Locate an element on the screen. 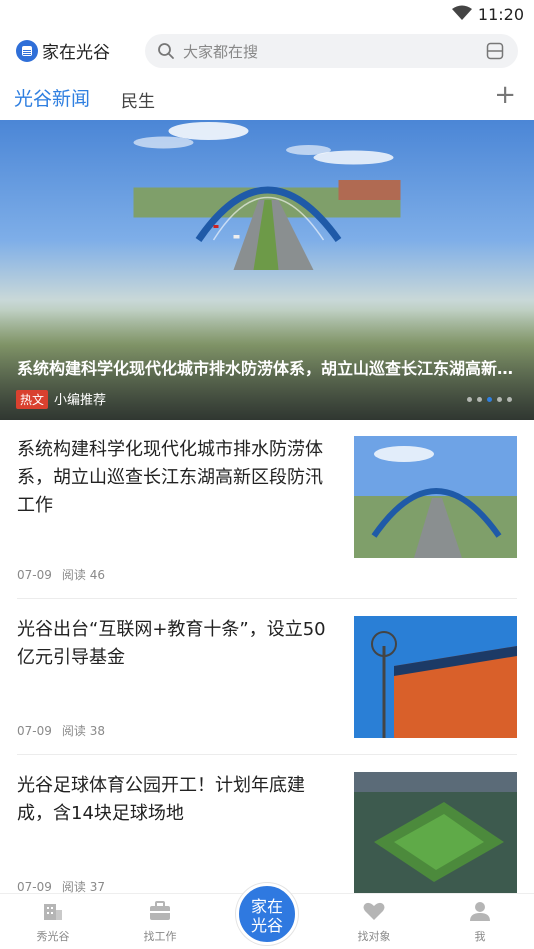  tab-find-partner: 找对象 is located at coordinates (374, 922).